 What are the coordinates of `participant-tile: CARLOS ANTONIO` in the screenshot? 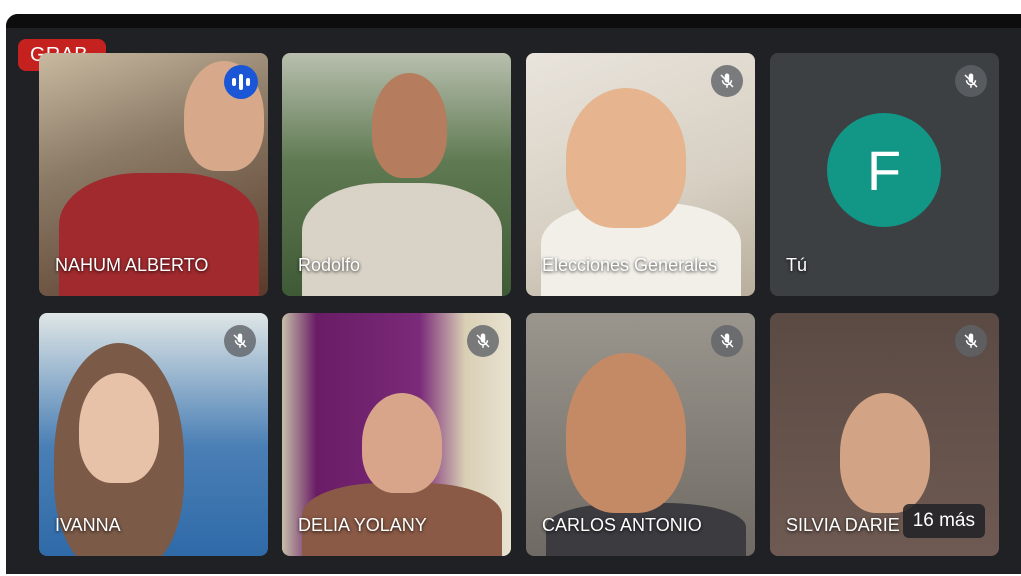 It's located at (640, 434).